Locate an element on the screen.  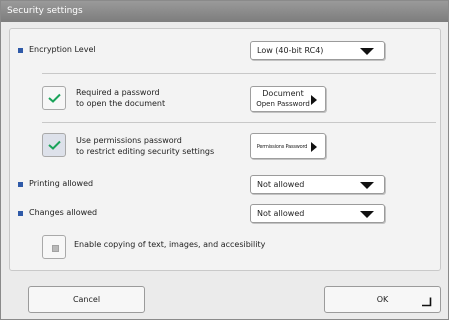
unchecked-box-icon is located at coordinates (55, 248).